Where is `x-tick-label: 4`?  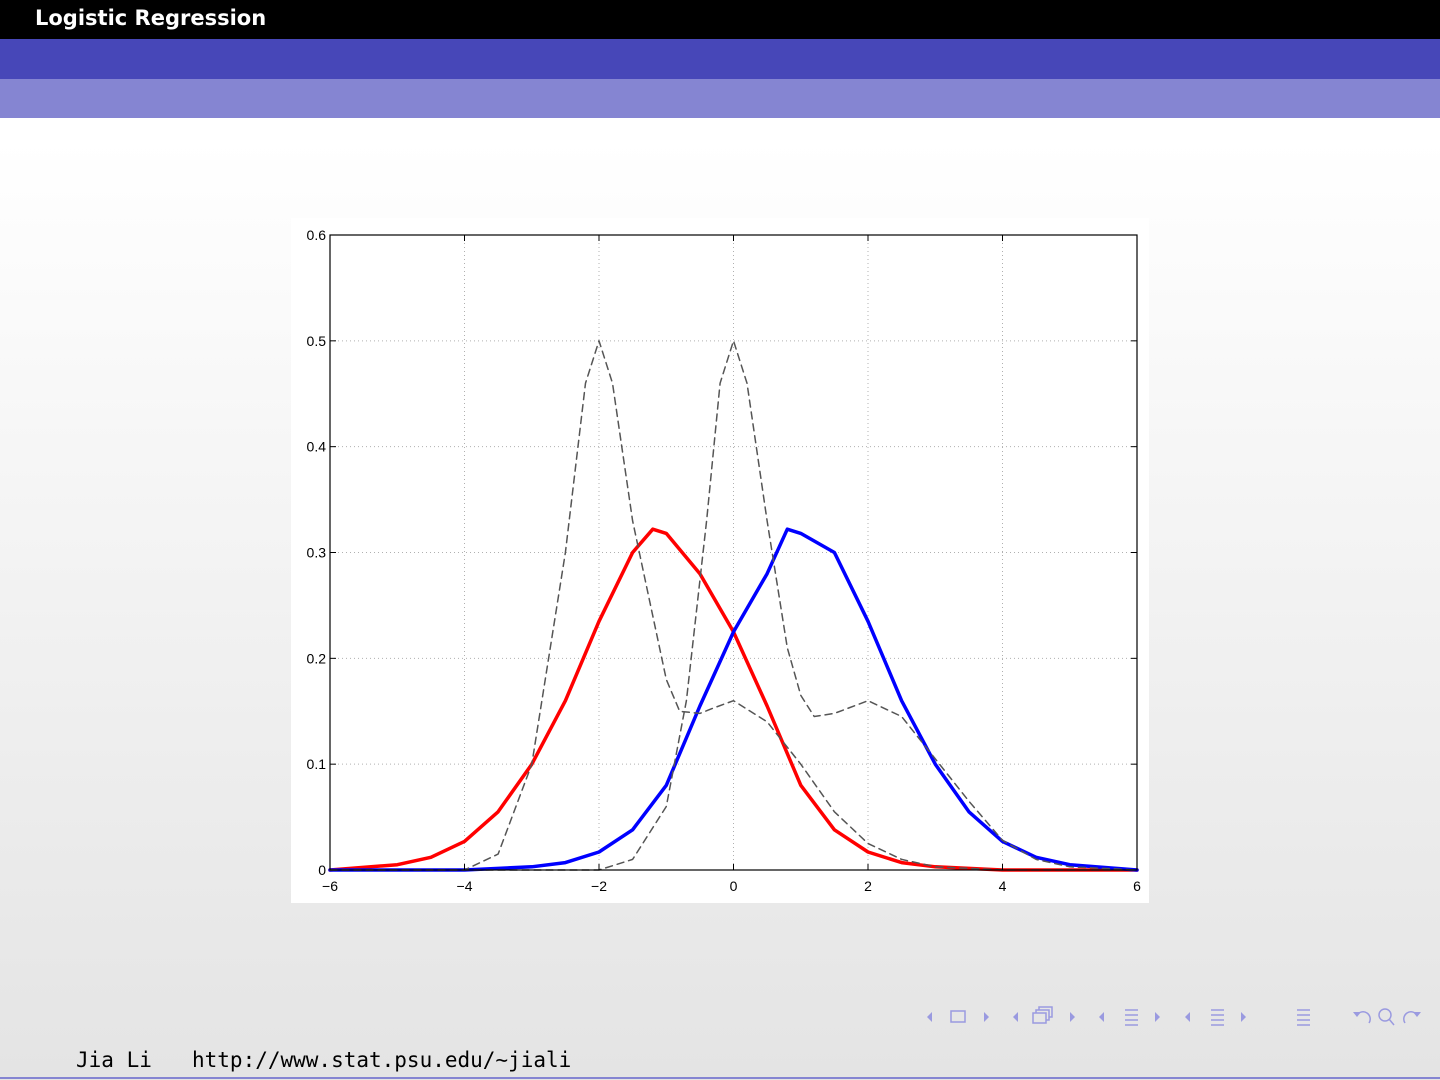
x-tick-label: 4 is located at coordinates (1003, 886).